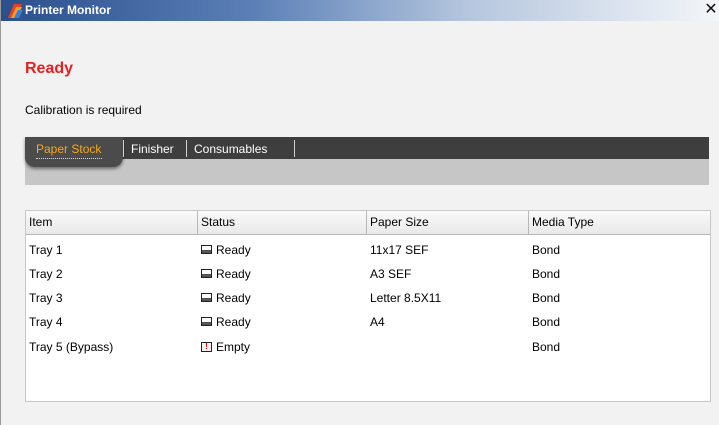  What do you see at coordinates (15, 11) in the screenshot?
I see `printer-monitor-app-icon` at bounding box center [15, 11].